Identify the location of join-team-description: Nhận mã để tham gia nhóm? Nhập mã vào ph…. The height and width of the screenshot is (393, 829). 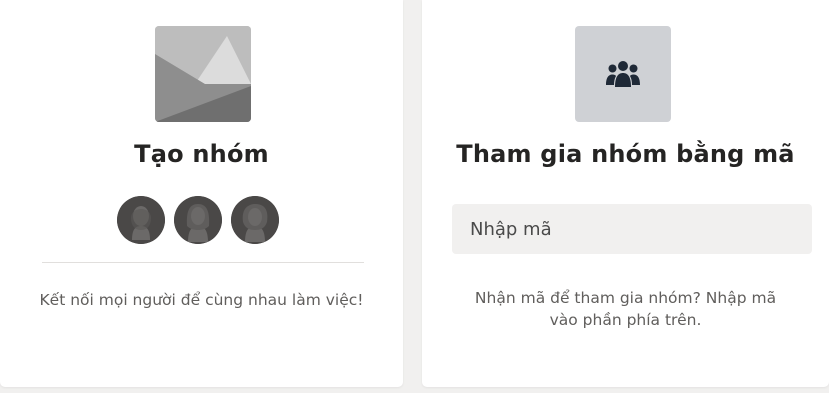
(625, 309).